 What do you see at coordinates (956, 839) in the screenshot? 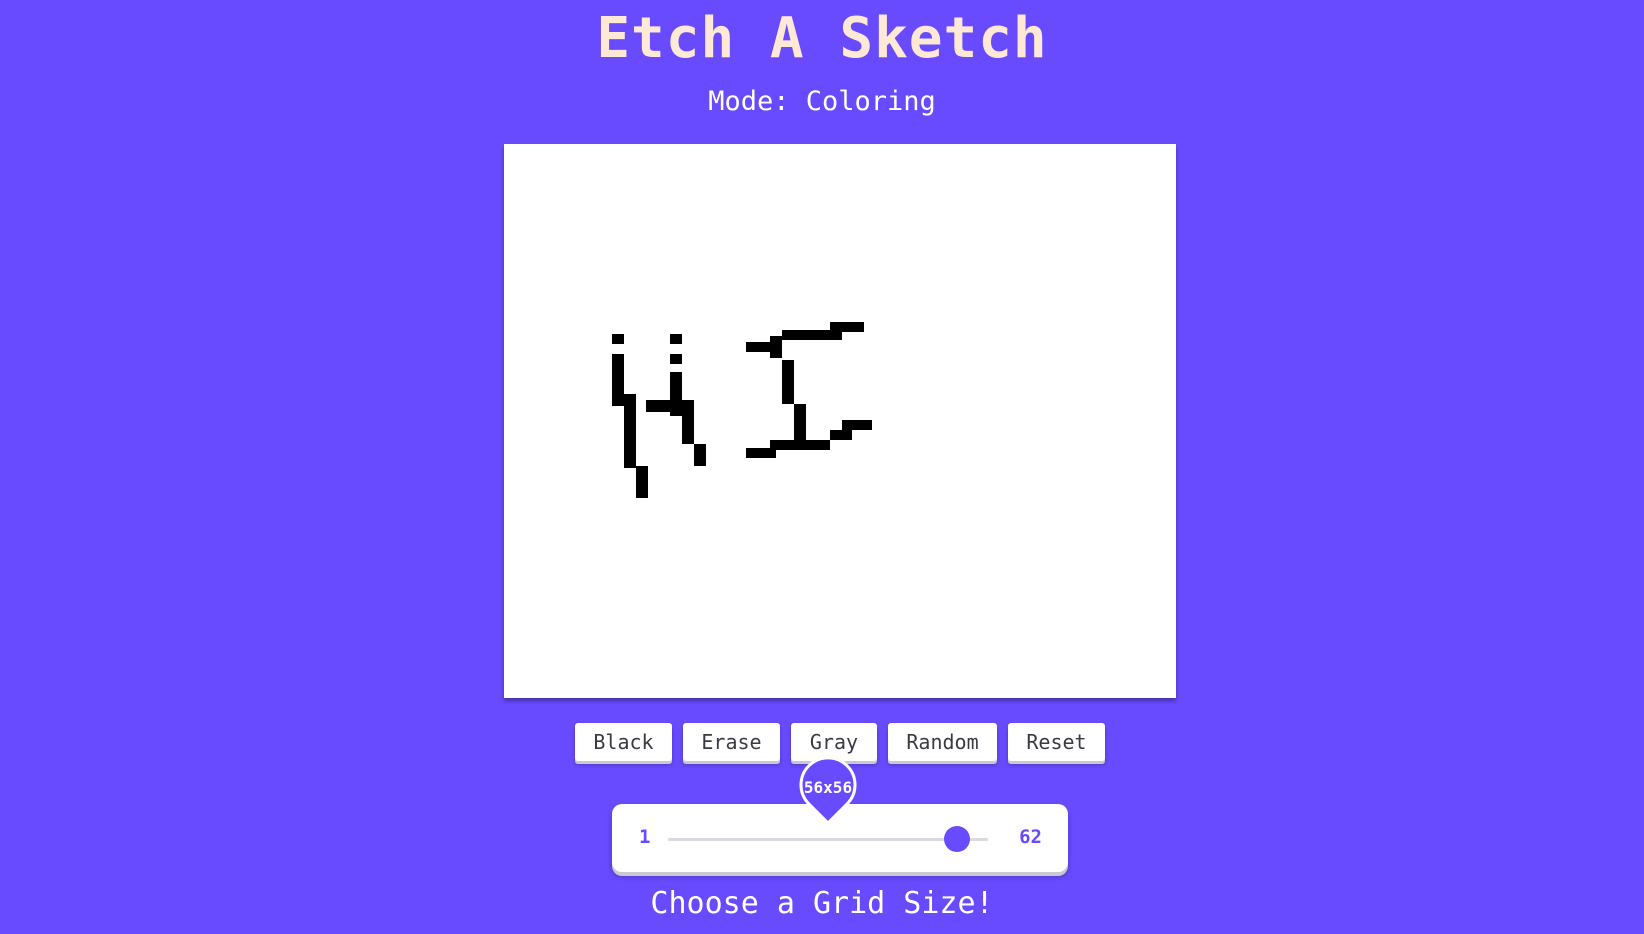
I see `slider-thumb` at bounding box center [956, 839].